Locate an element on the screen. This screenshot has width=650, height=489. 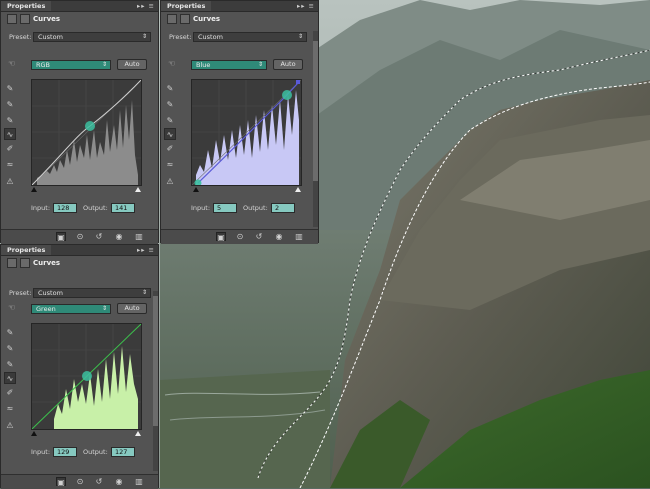
input-field: 129 is located at coordinates (65, 452).